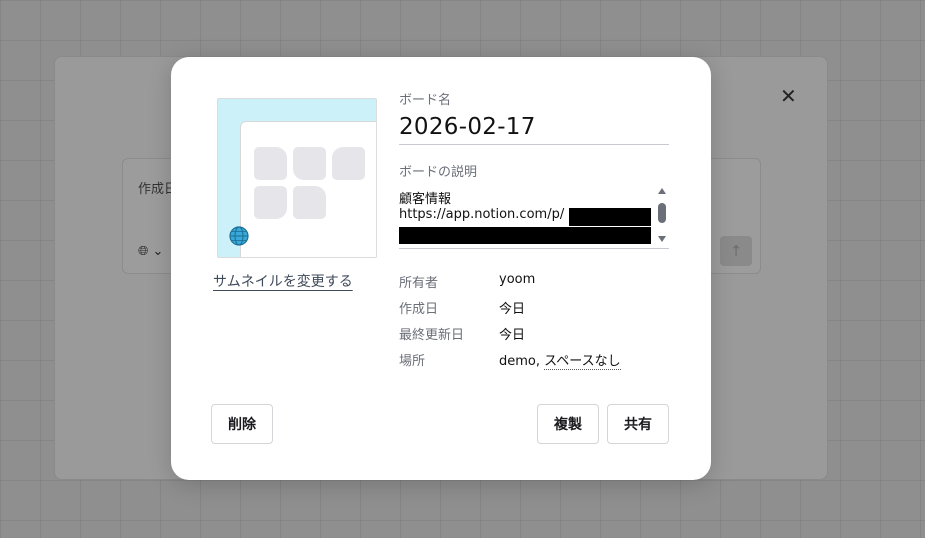 This screenshot has width=925, height=538. What do you see at coordinates (539, 282) in the screenshot?
I see `meta-row-owner: 所有者 yoom` at bounding box center [539, 282].